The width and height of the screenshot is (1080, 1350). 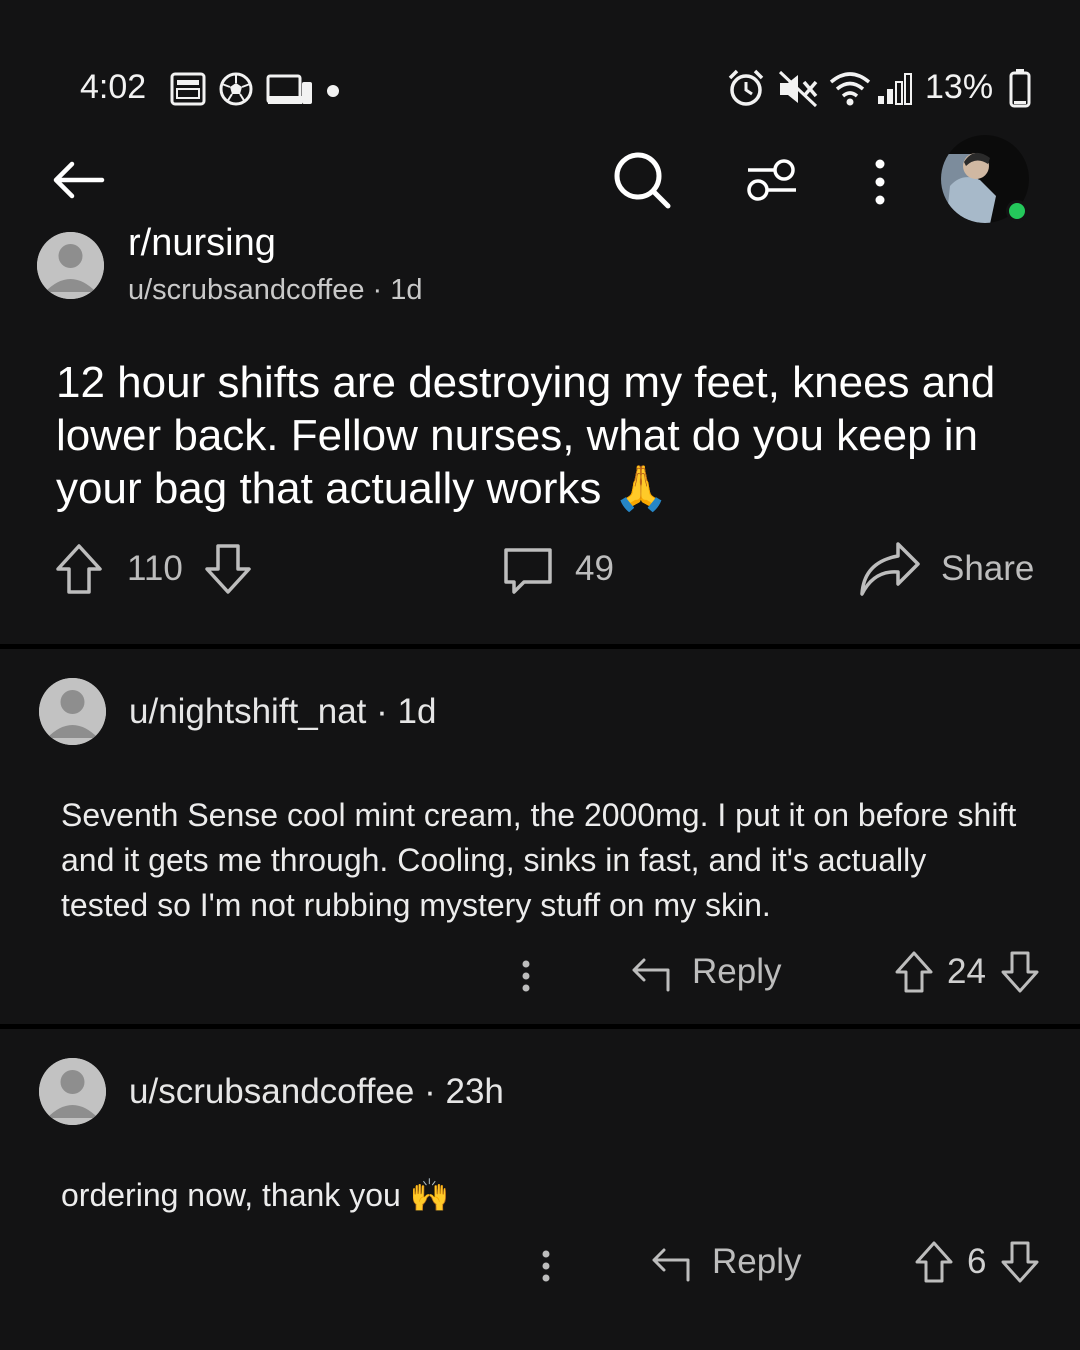 What do you see at coordinates (987, 569) in the screenshot?
I see `share-button: Share` at bounding box center [987, 569].